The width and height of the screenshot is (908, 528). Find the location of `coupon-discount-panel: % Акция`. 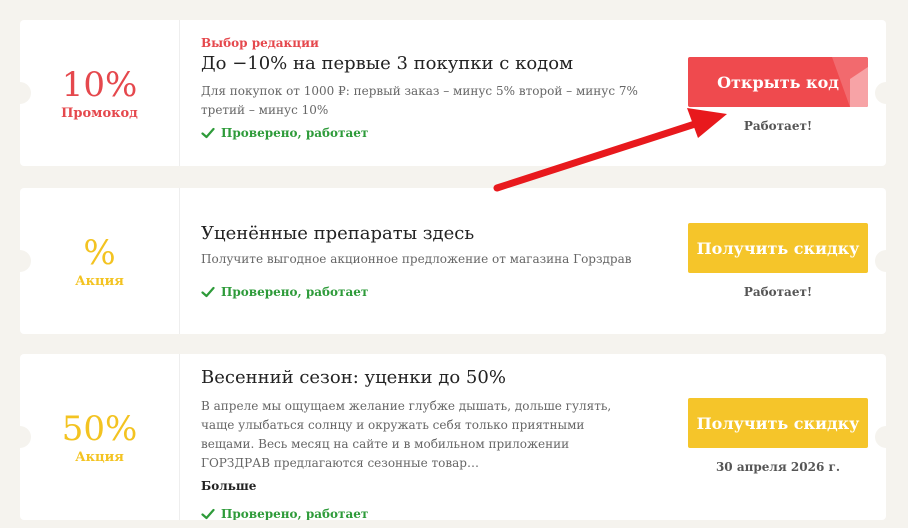

coupon-discount-panel: % Акция is located at coordinates (100, 261).